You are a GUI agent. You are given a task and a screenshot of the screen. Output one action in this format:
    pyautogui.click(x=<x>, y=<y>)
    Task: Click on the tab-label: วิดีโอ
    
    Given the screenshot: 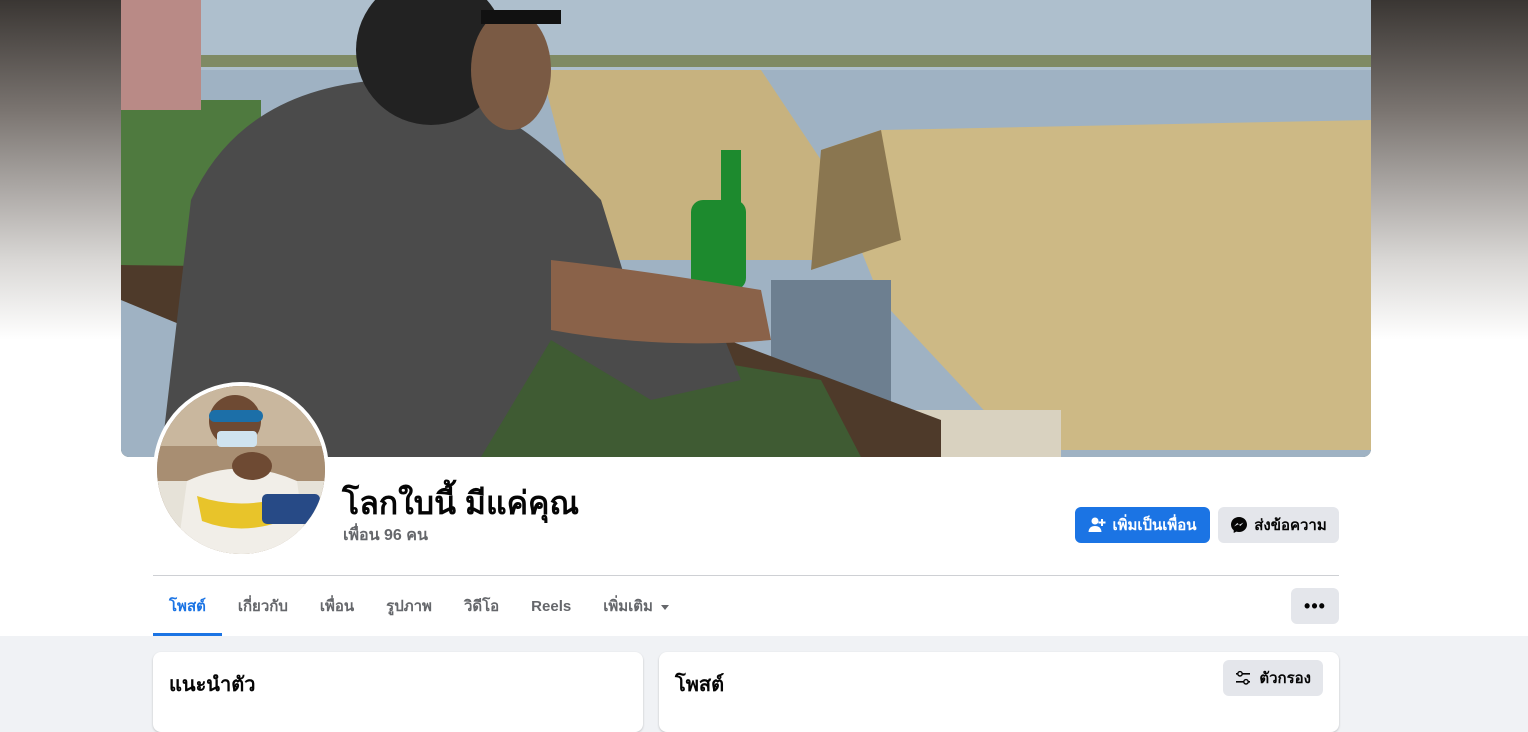 What is the action you would take?
    pyautogui.click(x=481, y=606)
    